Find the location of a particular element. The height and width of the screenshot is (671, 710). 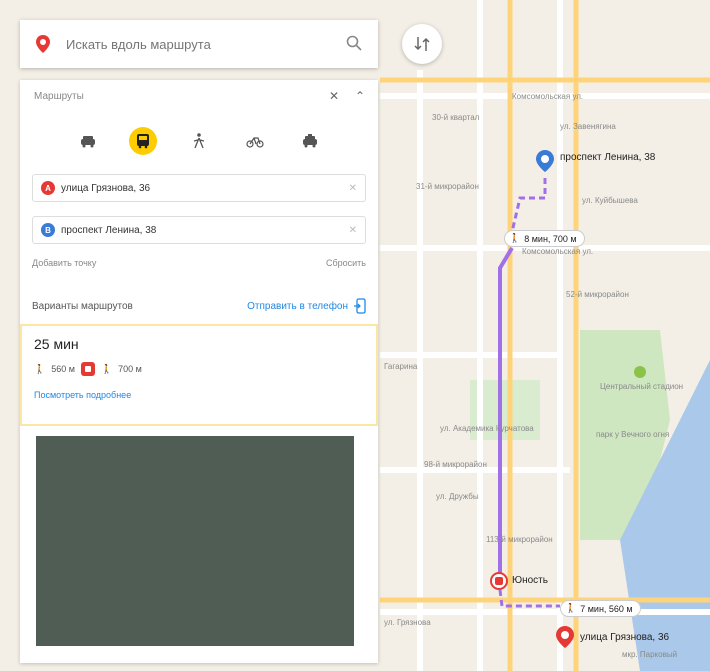

variants-row: Варианты маршрутов Отправить в телефон is located at coordinates (199, 306).